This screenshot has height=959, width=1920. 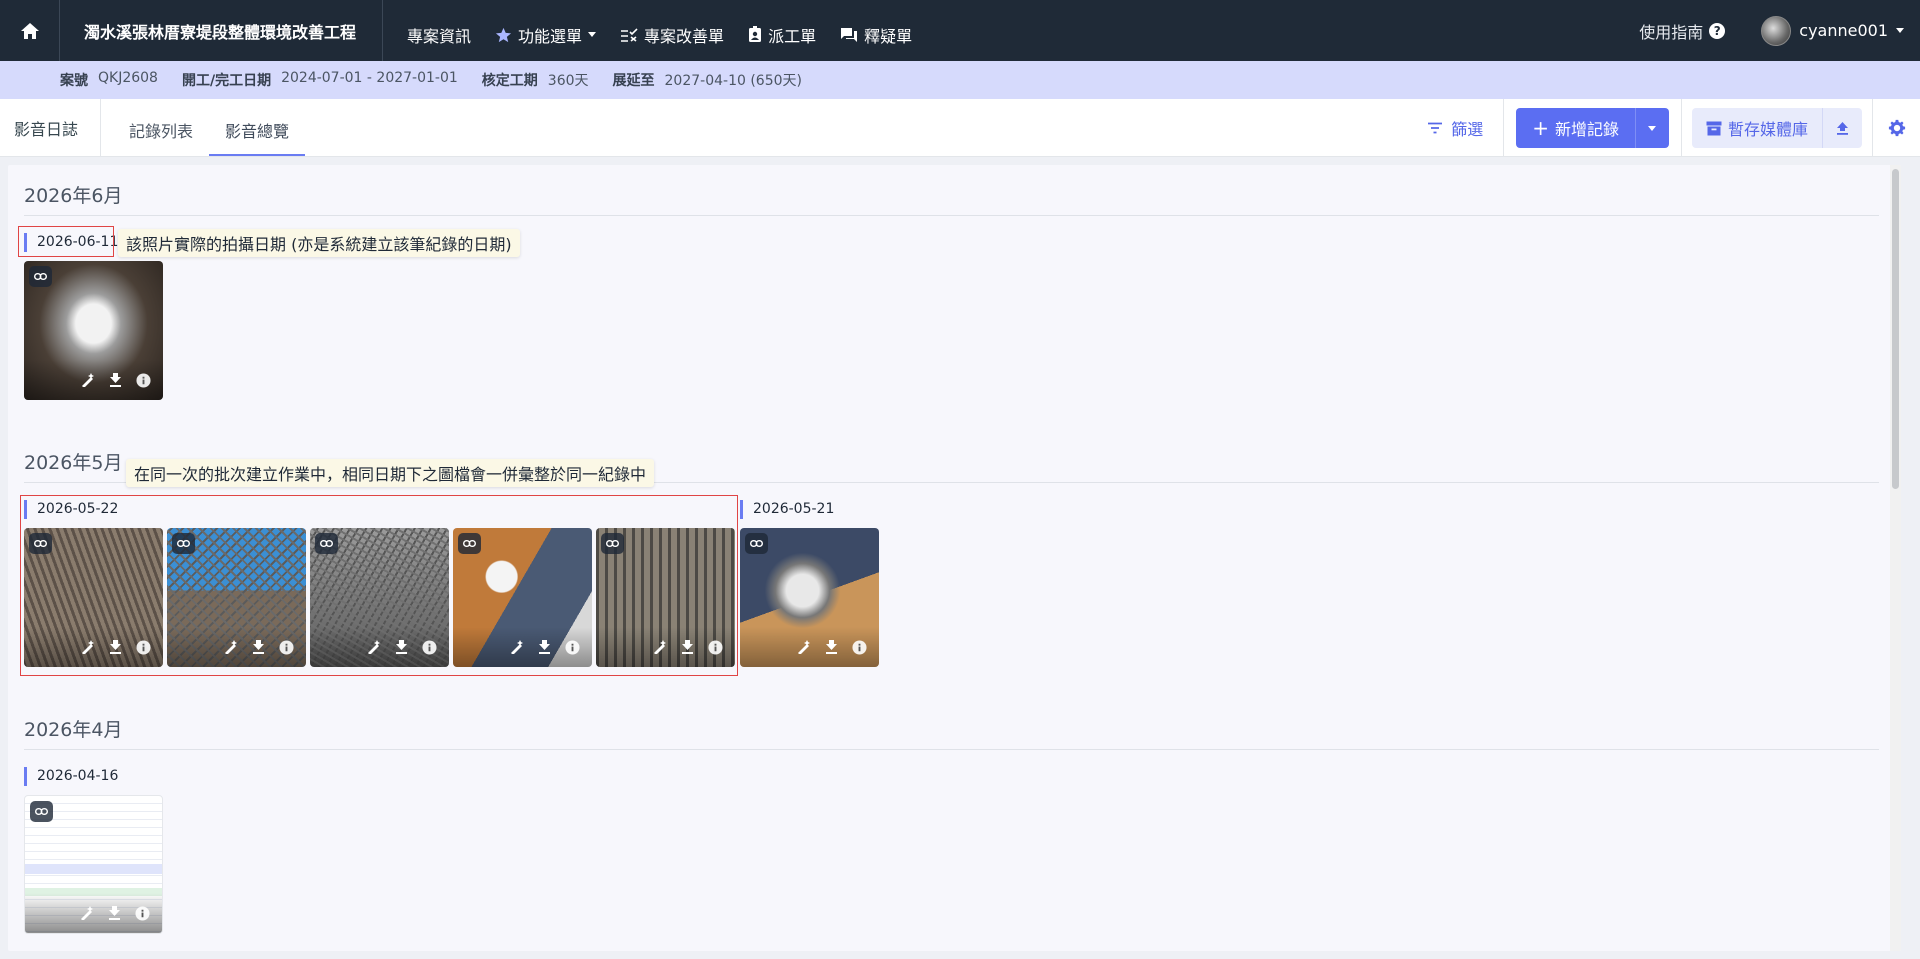 What do you see at coordinates (320, 80) in the screenshot?
I see `project-dates: 開工/完工日期 2024-07-01 - 2027-01-01` at bounding box center [320, 80].